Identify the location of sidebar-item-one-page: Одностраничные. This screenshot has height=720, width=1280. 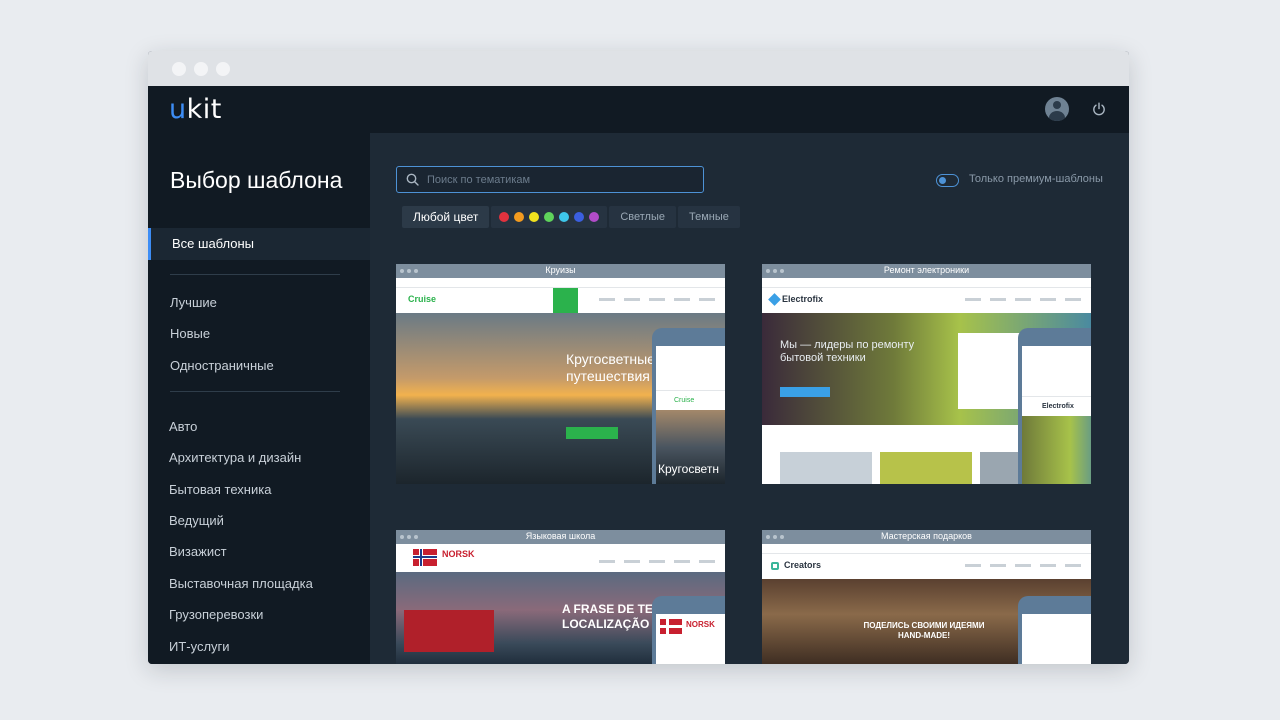
(222, 365).